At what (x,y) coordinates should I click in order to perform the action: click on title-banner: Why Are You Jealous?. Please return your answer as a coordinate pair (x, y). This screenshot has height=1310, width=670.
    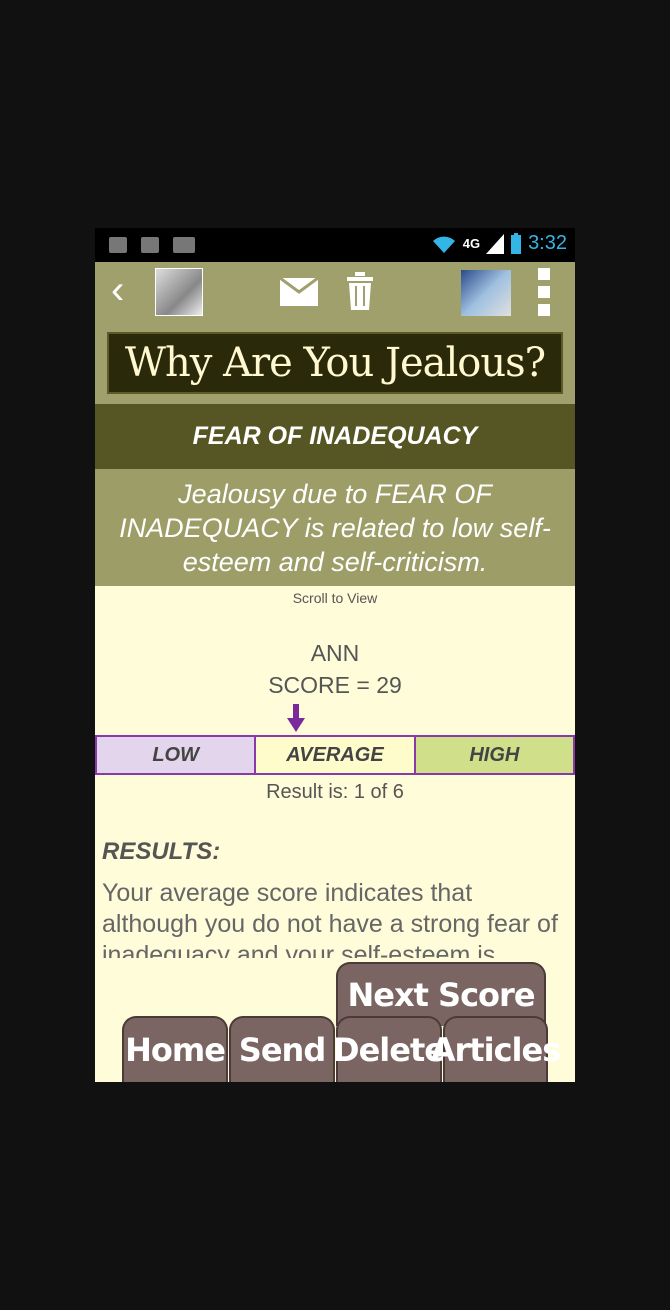
    Looking at the image, I should click on (335, 363).